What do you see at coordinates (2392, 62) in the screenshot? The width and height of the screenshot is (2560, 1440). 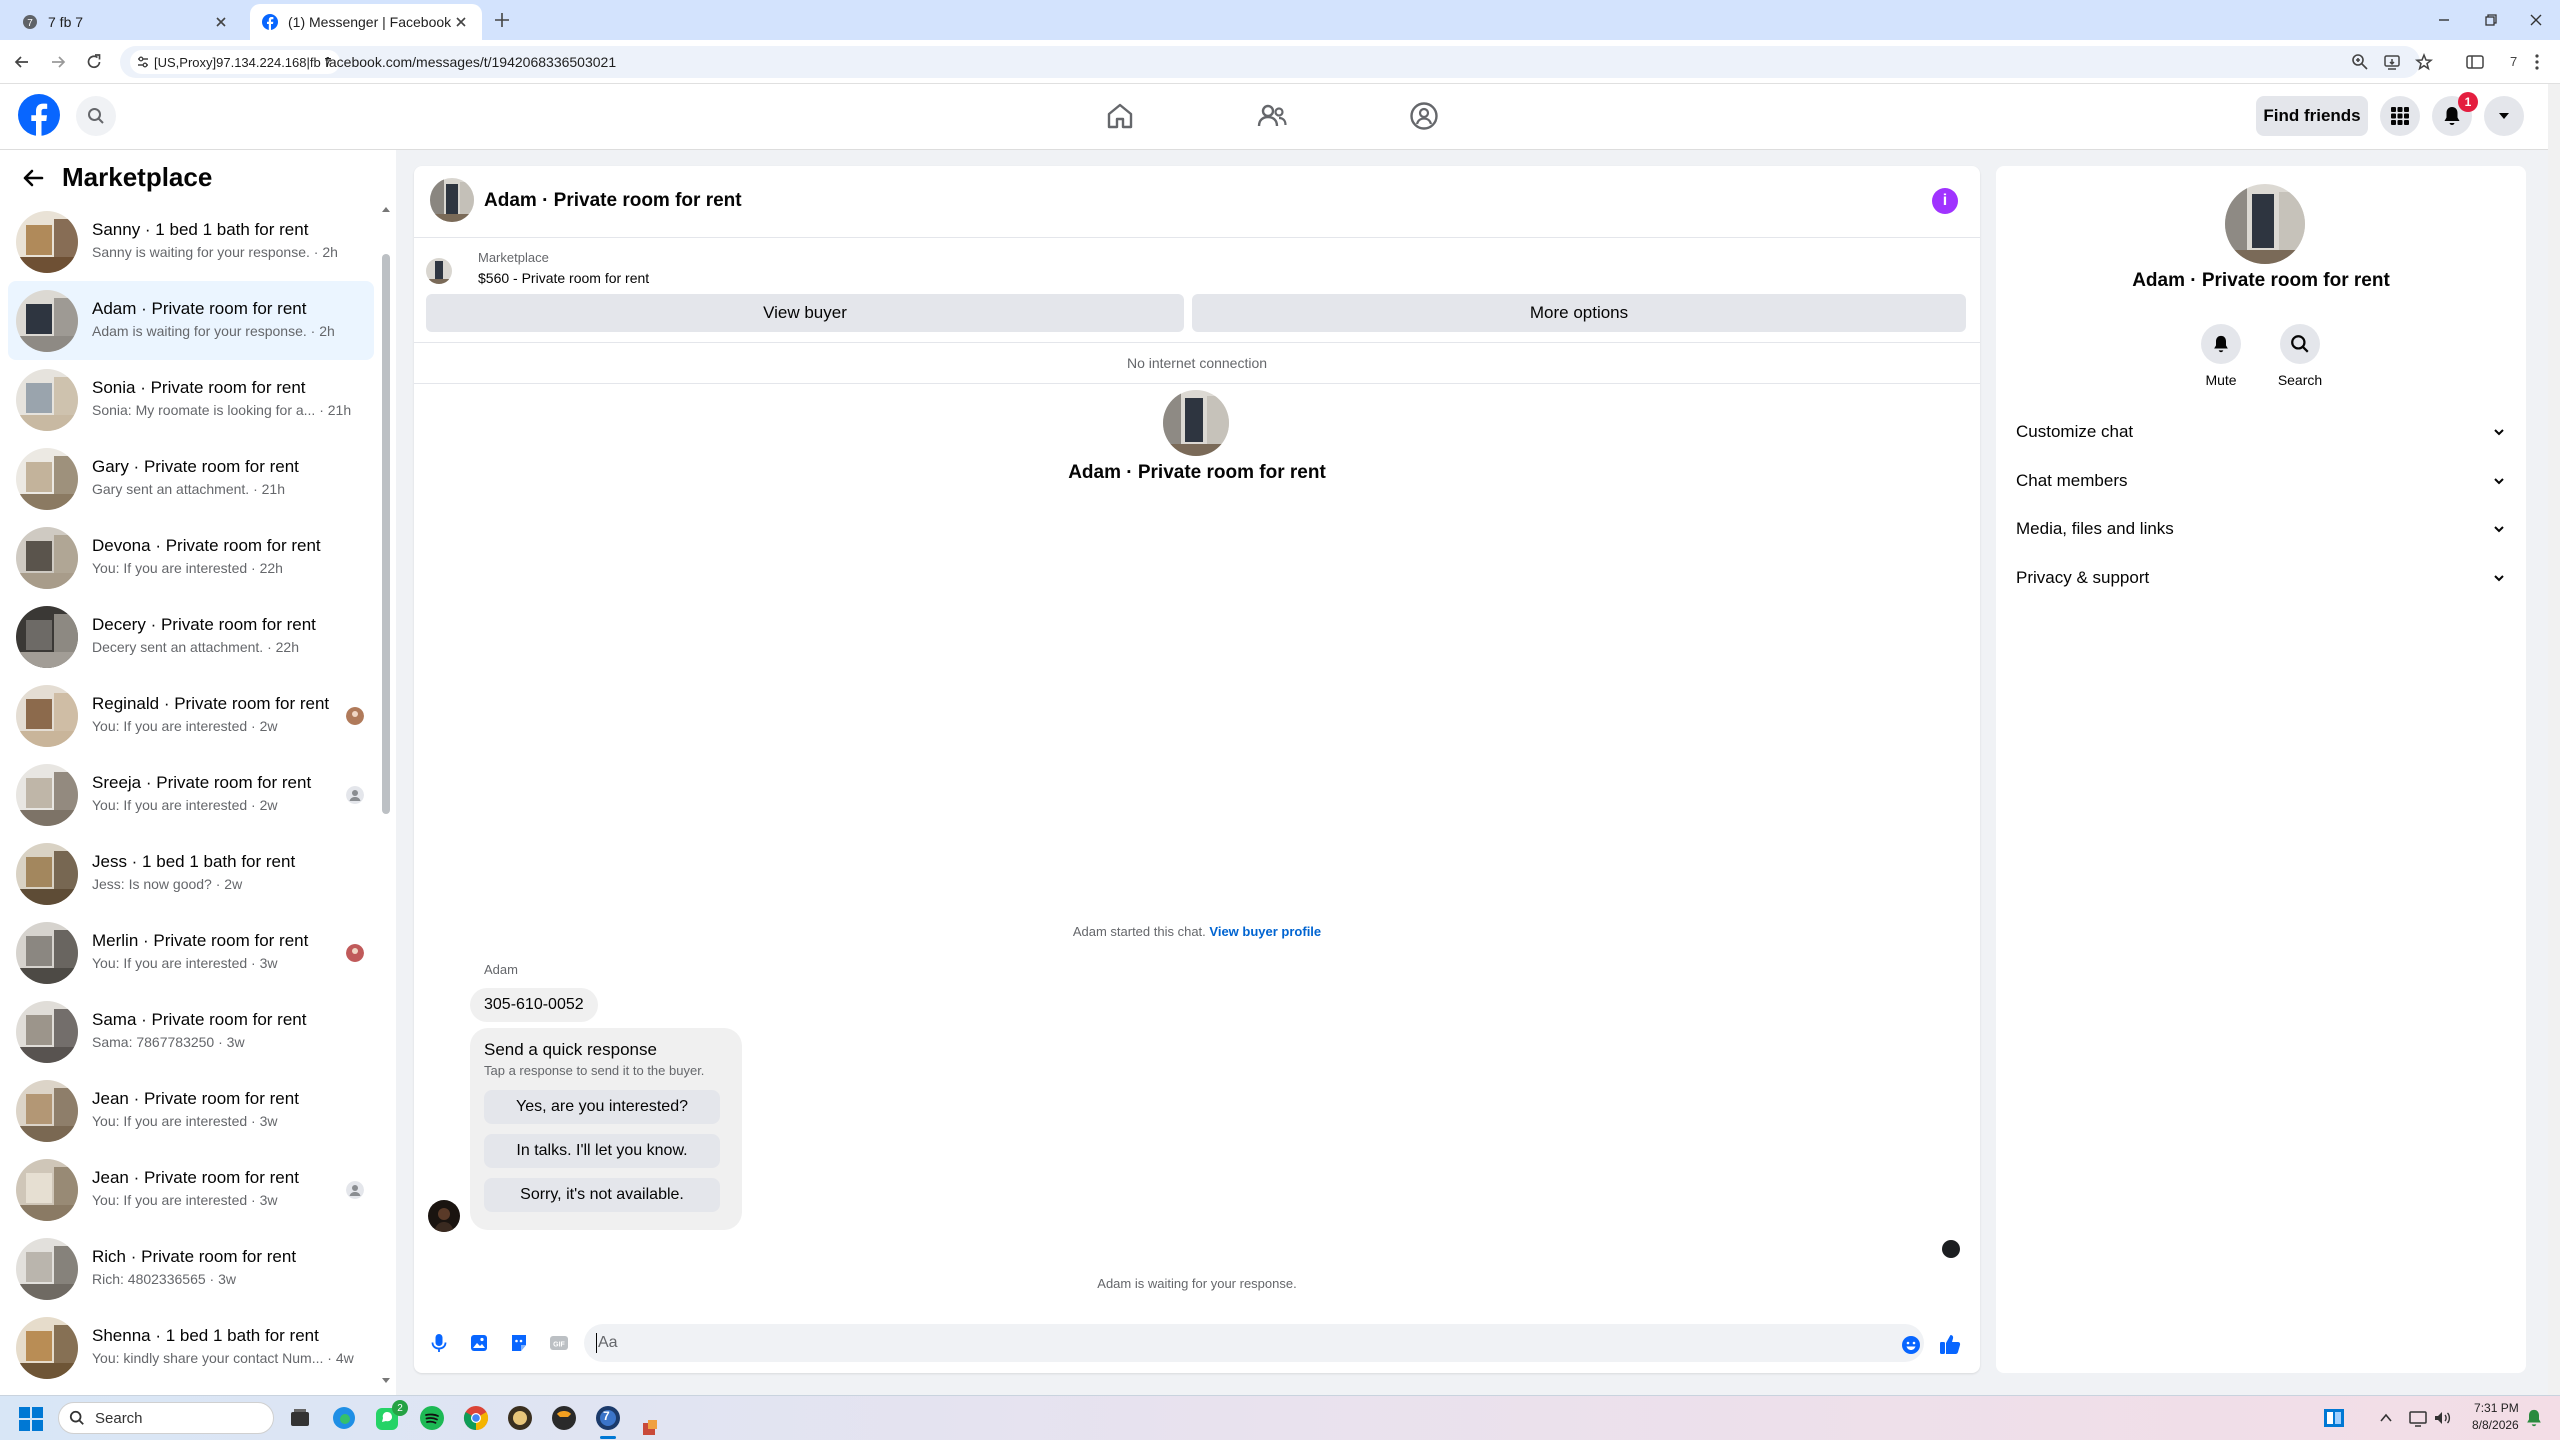 I see `install-app-icon` at bounding box center [2392, 62].